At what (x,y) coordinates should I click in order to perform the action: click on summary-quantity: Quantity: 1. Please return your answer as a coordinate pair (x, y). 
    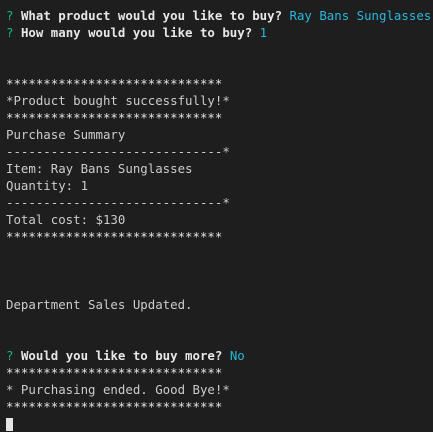
    Looking at the image, I should click on (47, 185).